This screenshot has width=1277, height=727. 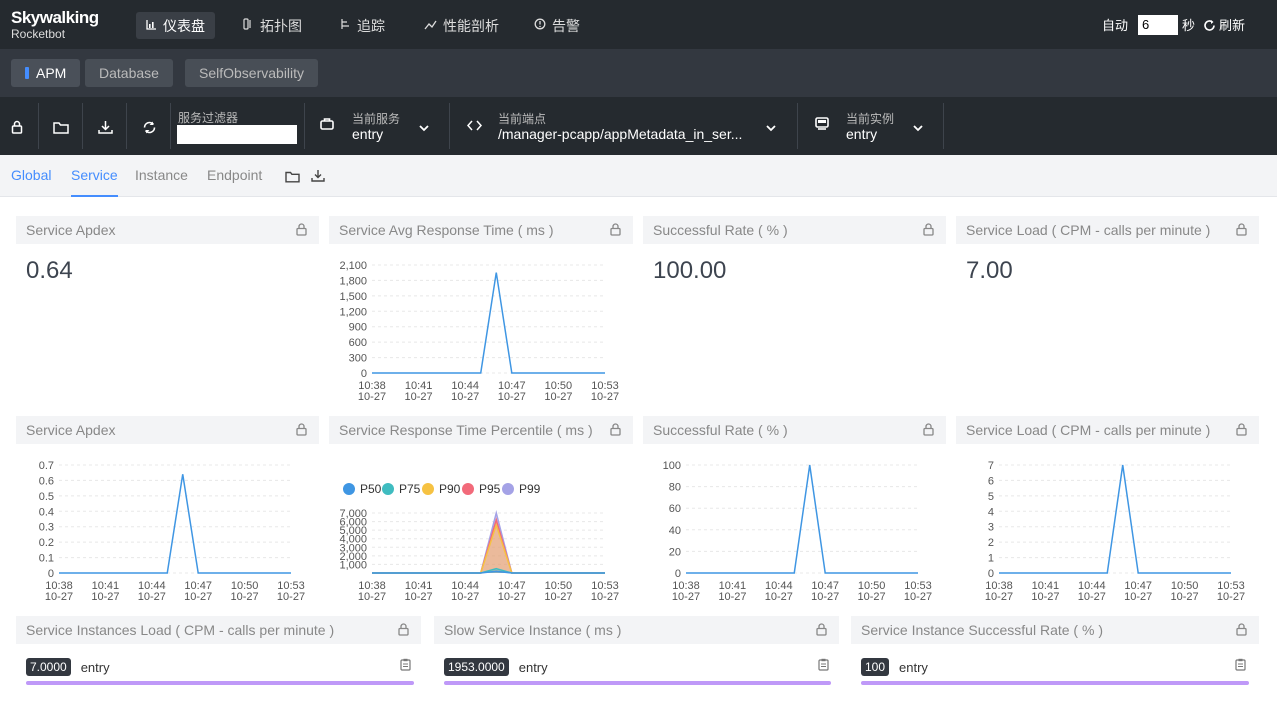 What do you see at coordinates (894, 667) in the screenshot?
I see `instance-row: 100 entry` at bounding box center [894, 667].